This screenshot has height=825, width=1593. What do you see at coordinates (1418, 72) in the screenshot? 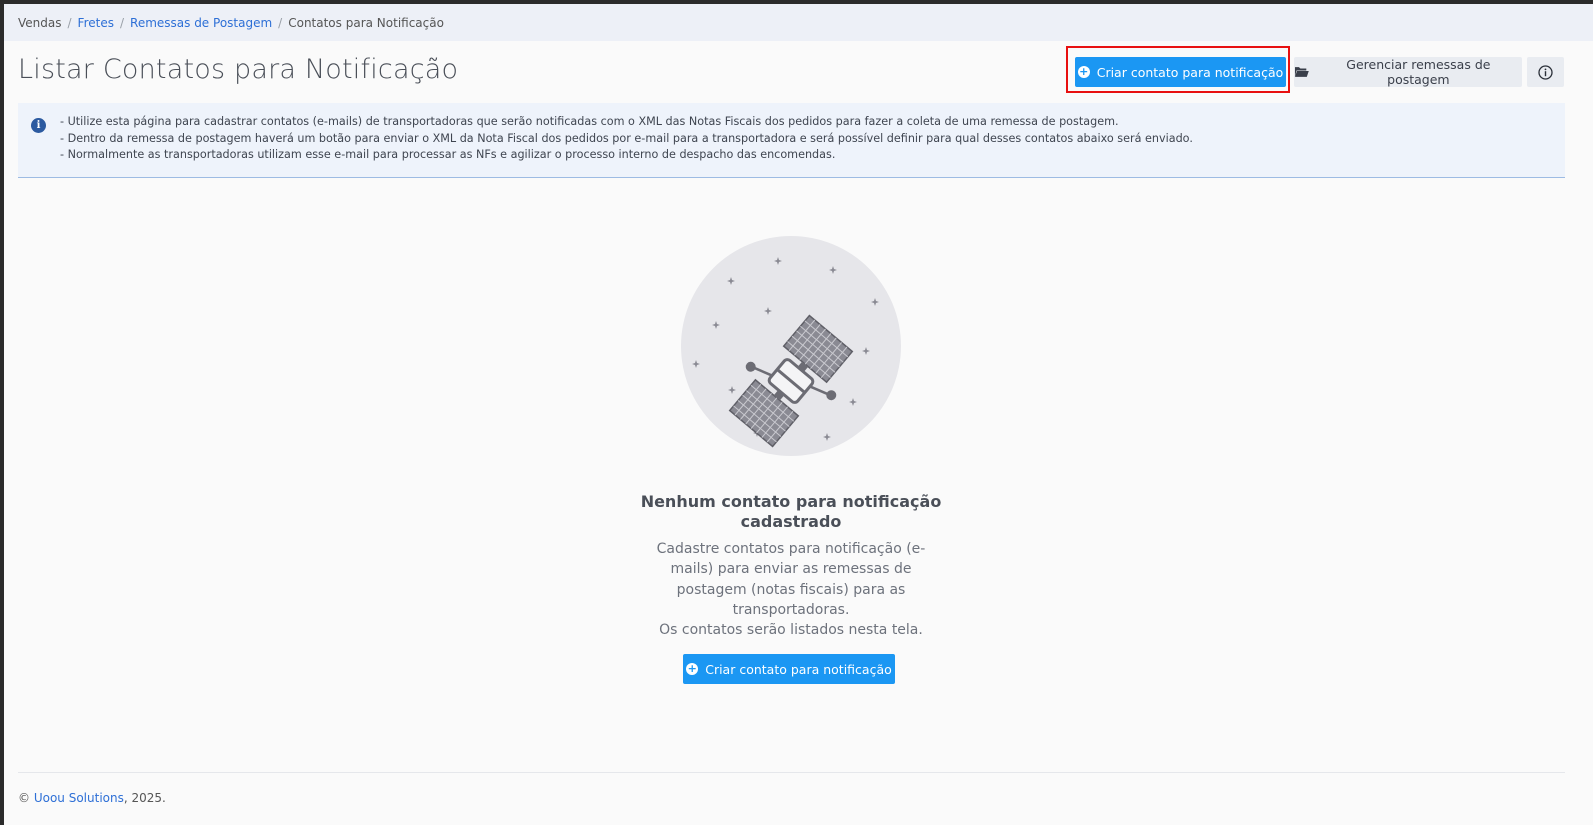
I see `manage-shipments-label: Gerenciar remessas de postagem` at bounding box center [1418, 72].